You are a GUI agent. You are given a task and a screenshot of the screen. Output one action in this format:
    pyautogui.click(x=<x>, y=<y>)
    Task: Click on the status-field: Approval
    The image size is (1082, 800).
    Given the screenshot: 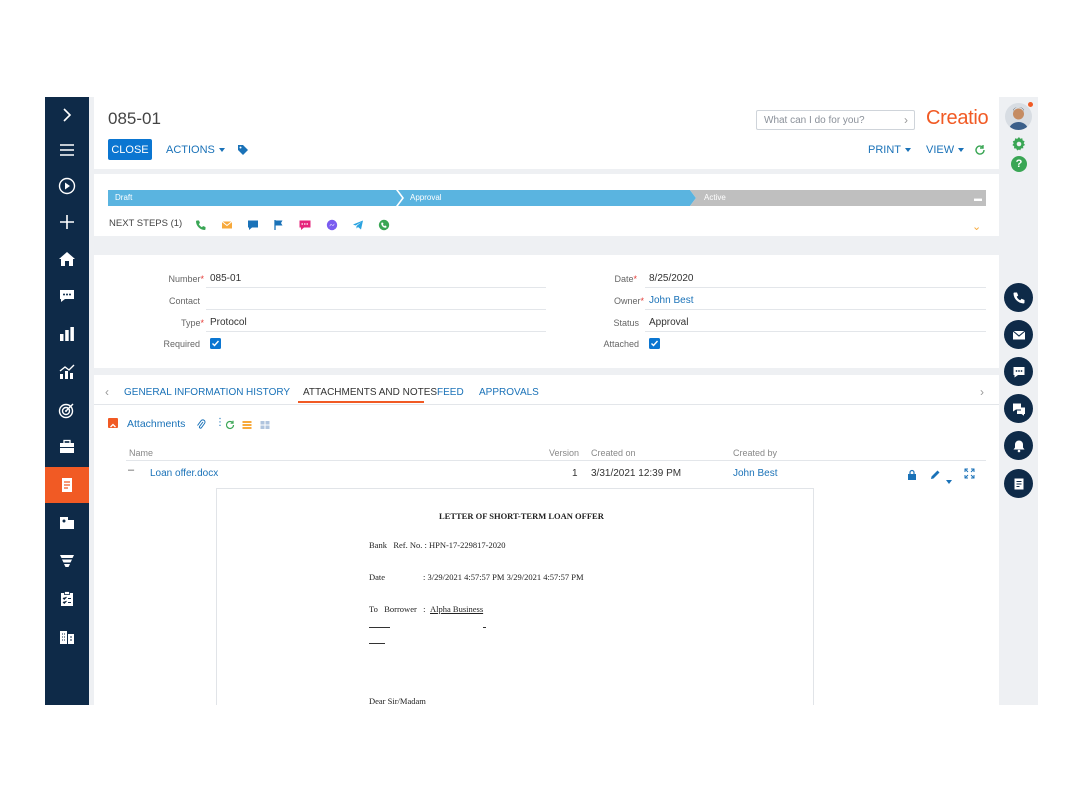 What is the action you would take?
    pyautogui.click(x=668, y=322)
    